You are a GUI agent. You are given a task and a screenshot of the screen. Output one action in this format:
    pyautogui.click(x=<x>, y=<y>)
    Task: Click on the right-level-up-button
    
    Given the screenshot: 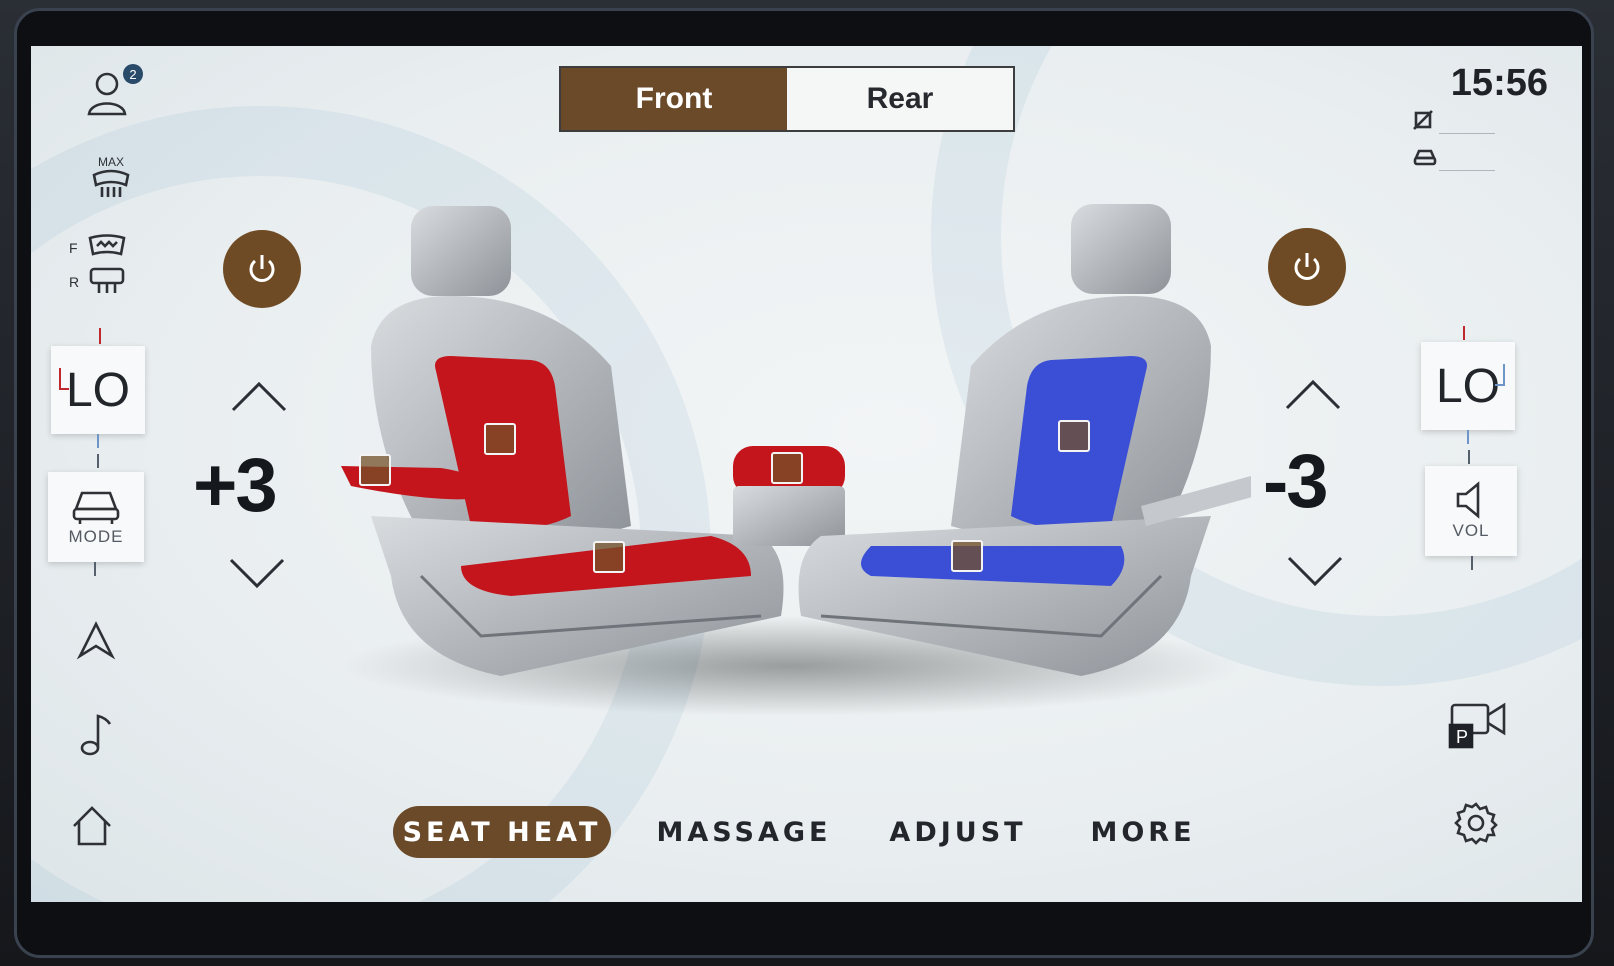 What is the action you would take?
    pyautogui.click(x=1313, y=394)
    